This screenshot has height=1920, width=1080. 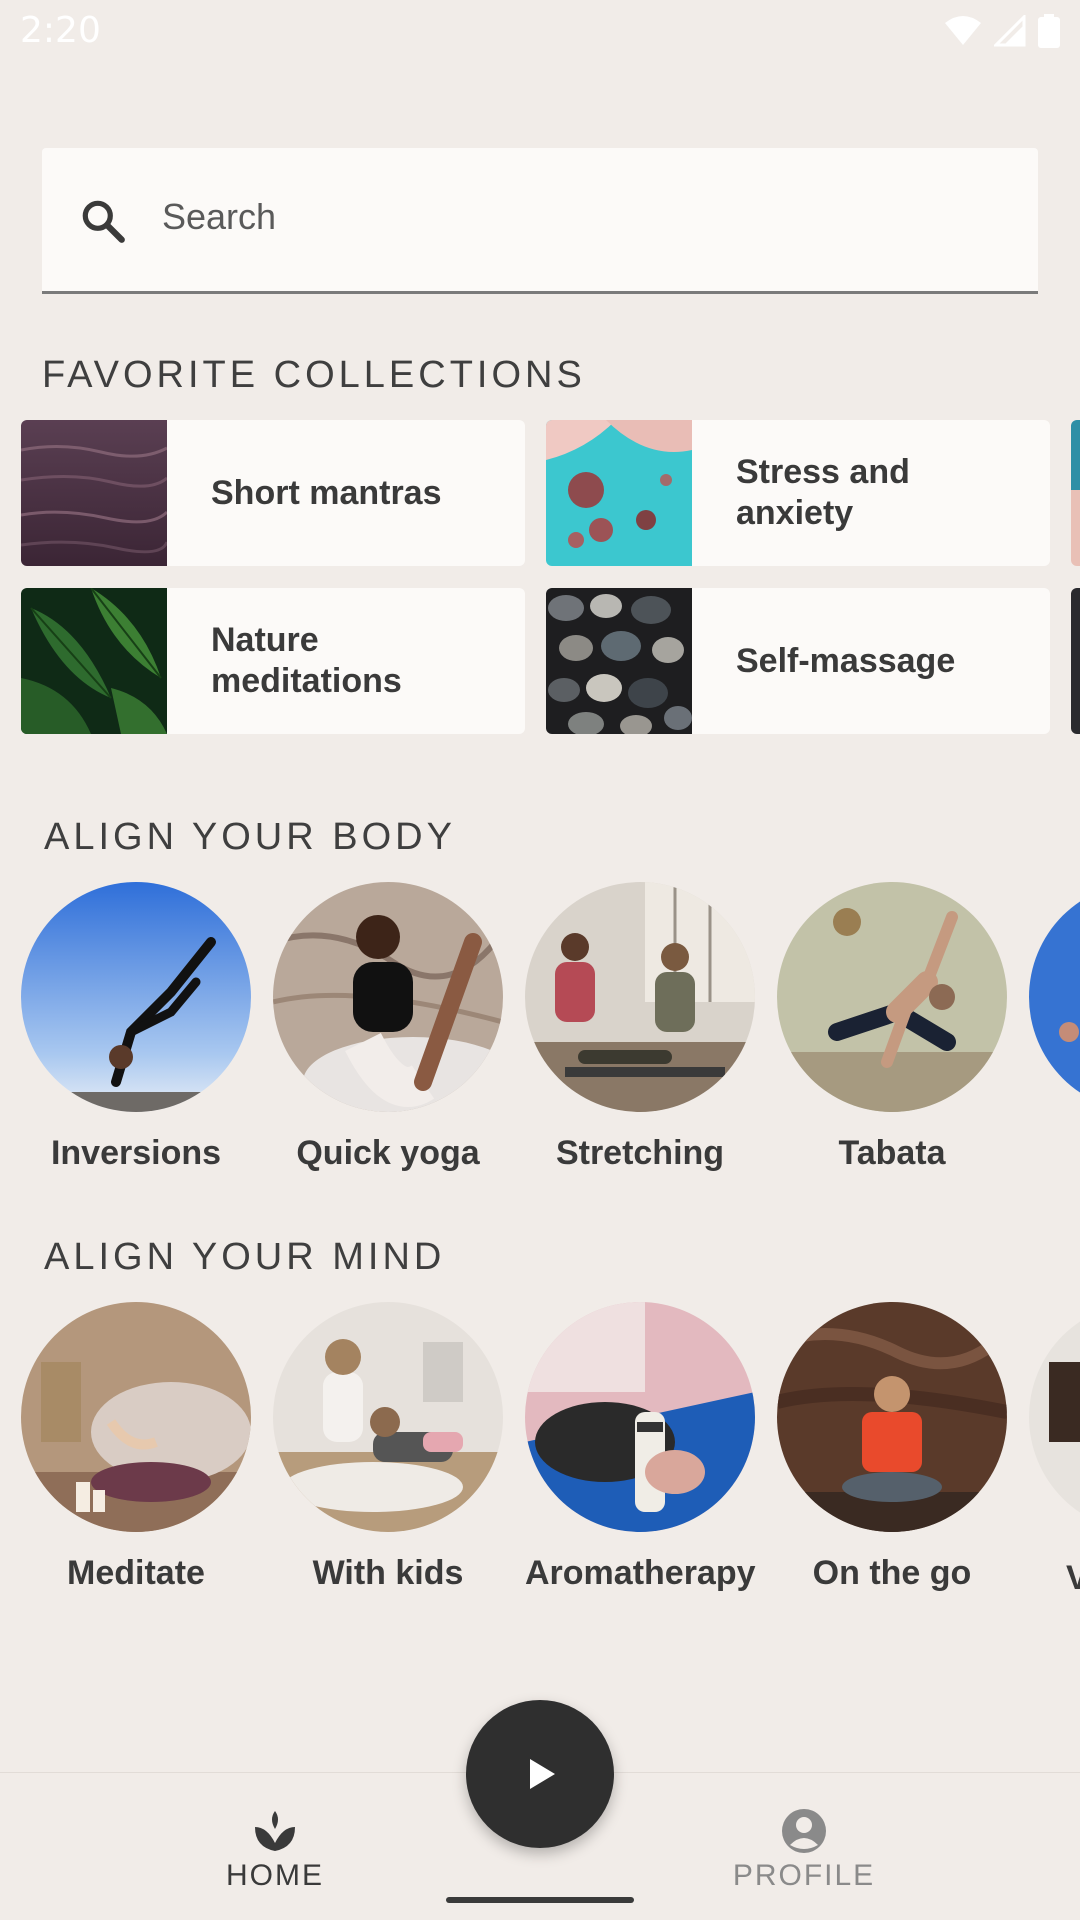 What do you see at coordinates (314, 375) in the screenshot?
I see `favorite-collections-title: FAVORITE COLLECTIONS` at bounding box center [314, 375].